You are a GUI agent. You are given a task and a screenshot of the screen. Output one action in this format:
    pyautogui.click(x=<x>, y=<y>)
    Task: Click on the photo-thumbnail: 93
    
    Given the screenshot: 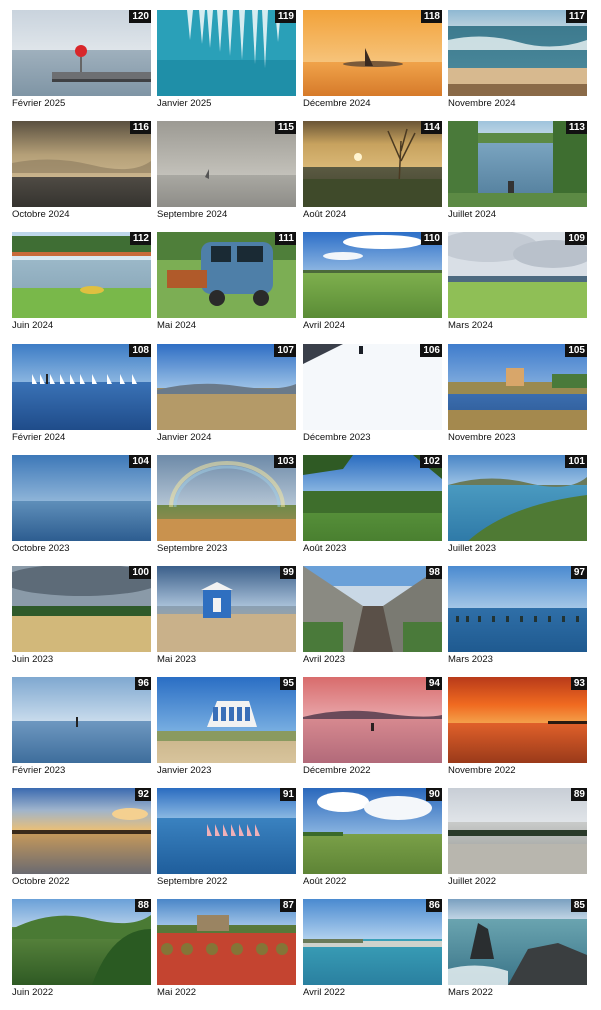 What is the action you would take?
    pyautogui.click(x=517, y=720)
    